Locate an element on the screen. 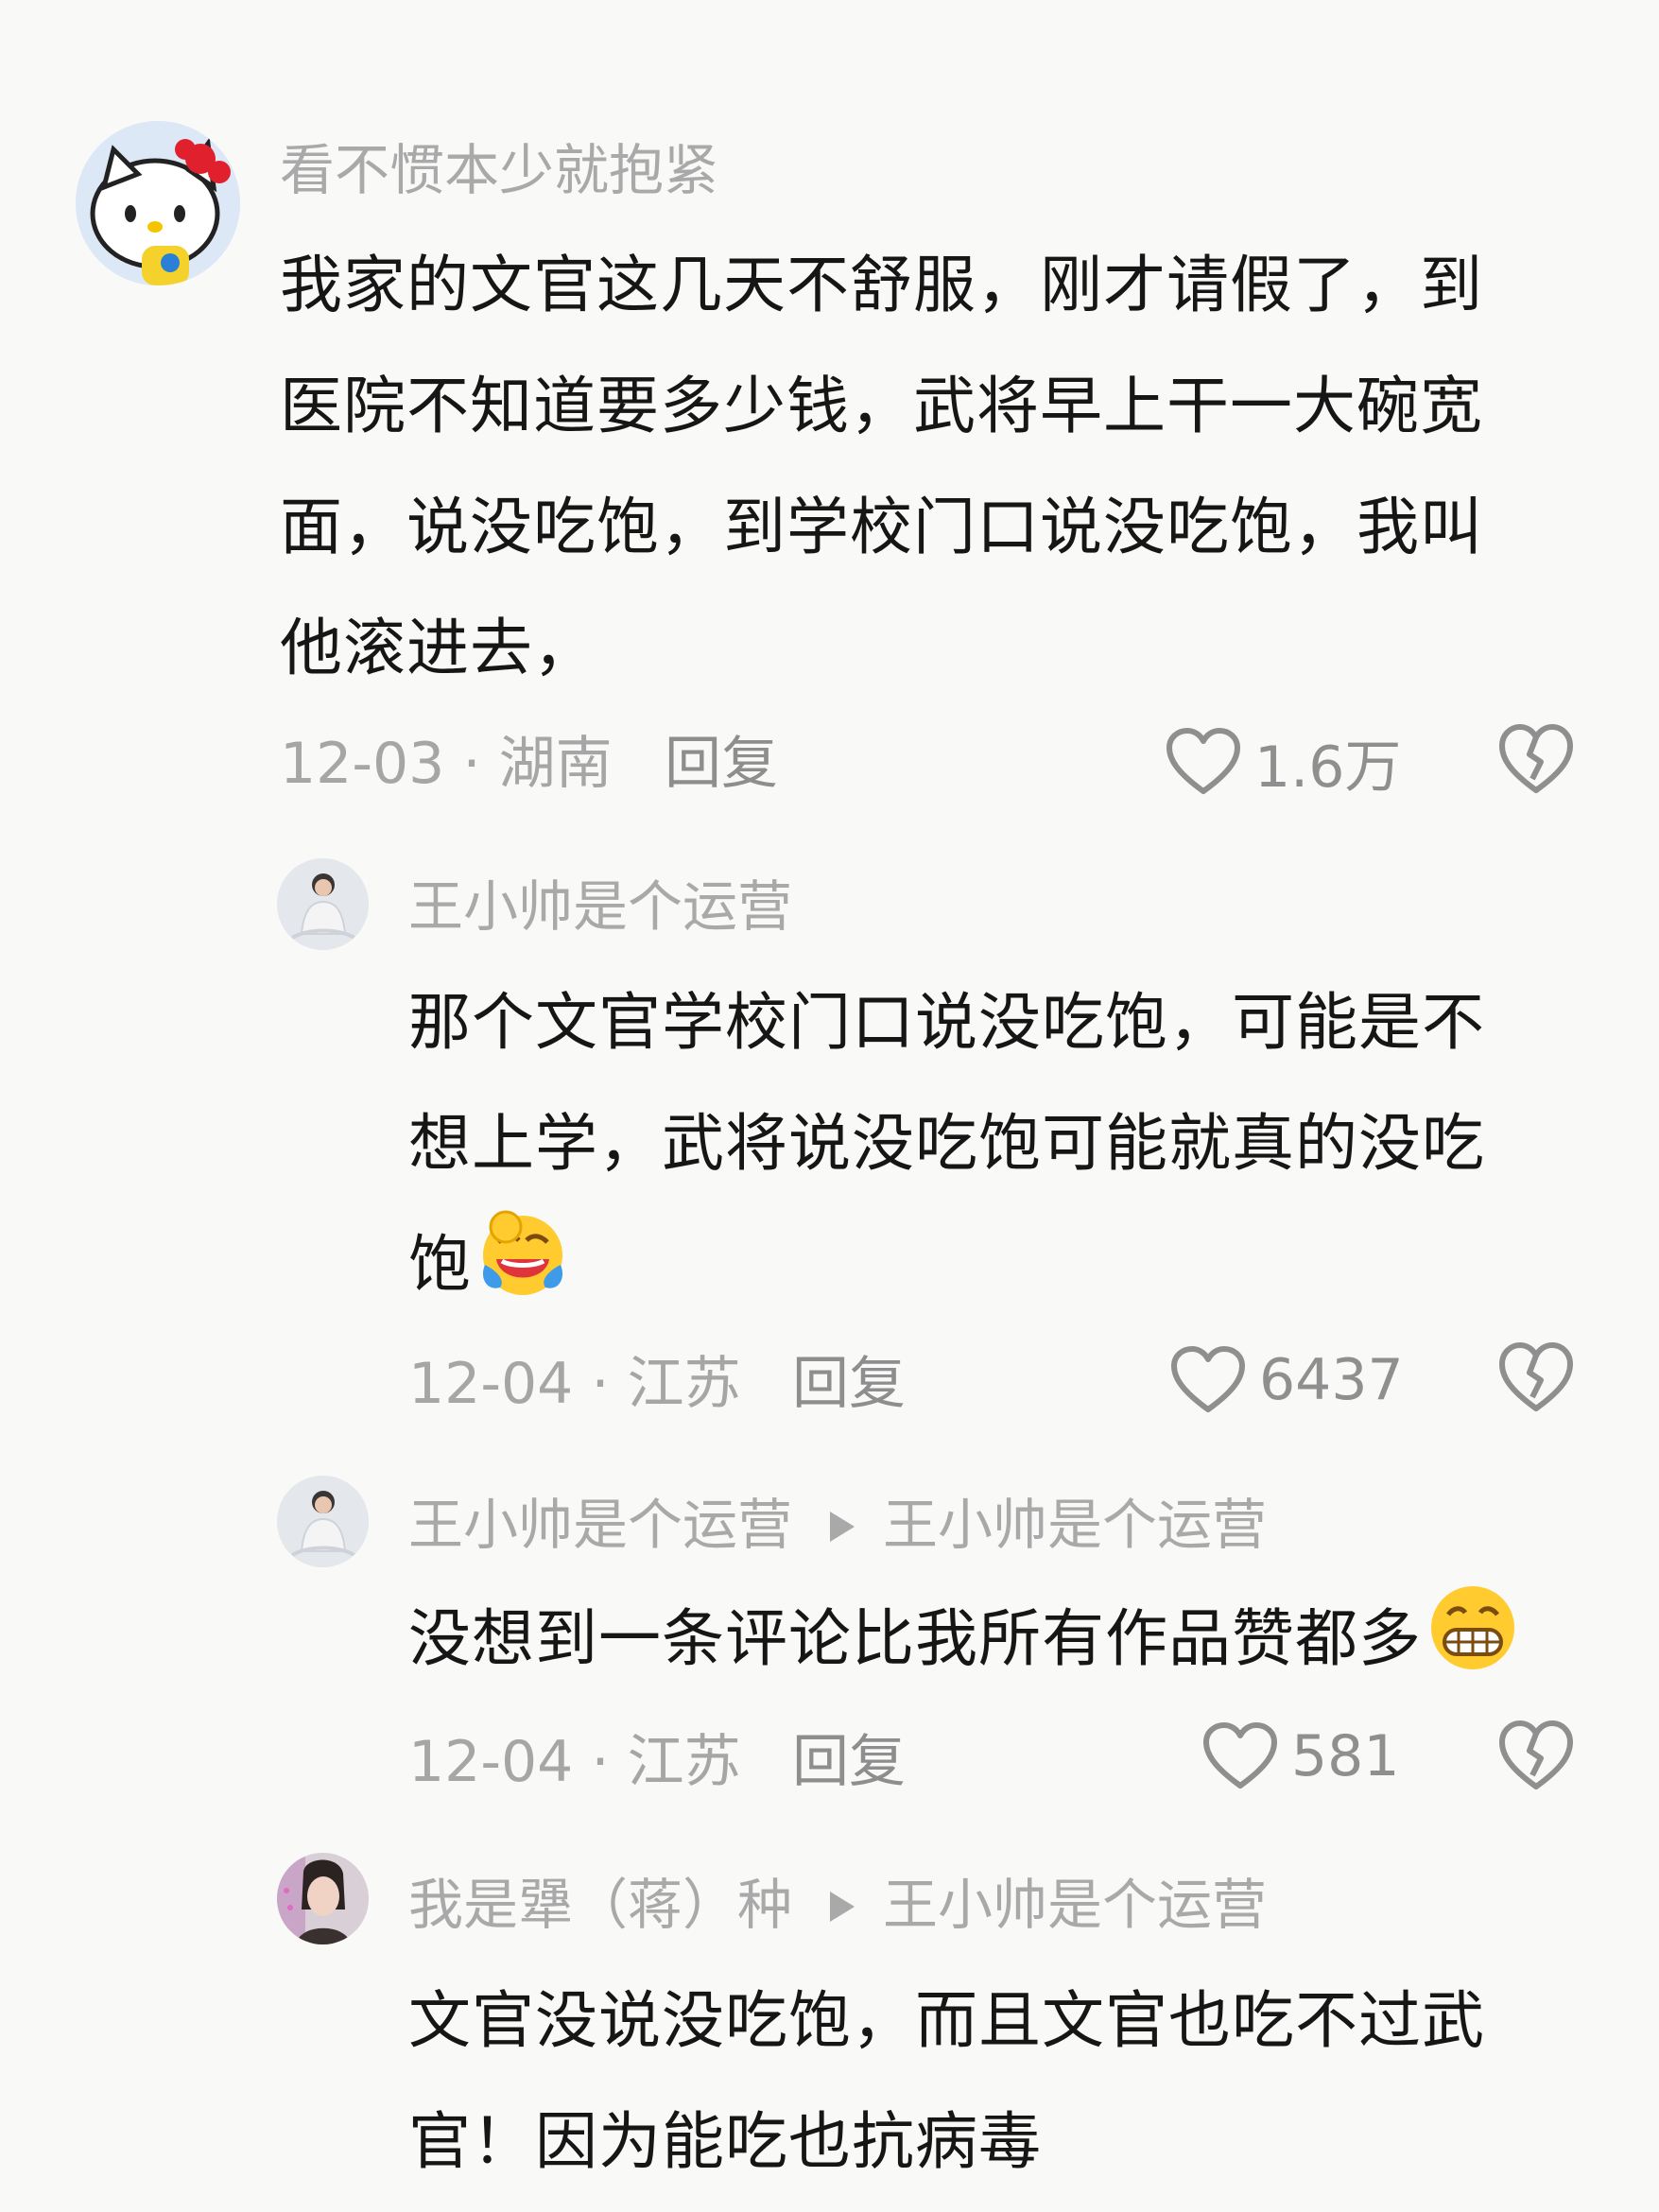 Image resolution: width=1659 pixels, height=2212 pixels. comment-text-fragment: 没想到一条评论比我所有作品赞都多 is located at coordinates (915, 1638).